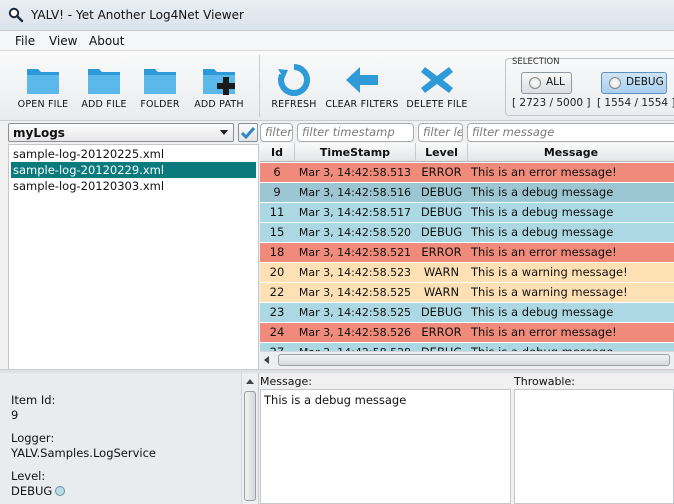 This screenshot has height=504, width=674. I want to click on refresh-label: REFRESH, so click(294, 104).